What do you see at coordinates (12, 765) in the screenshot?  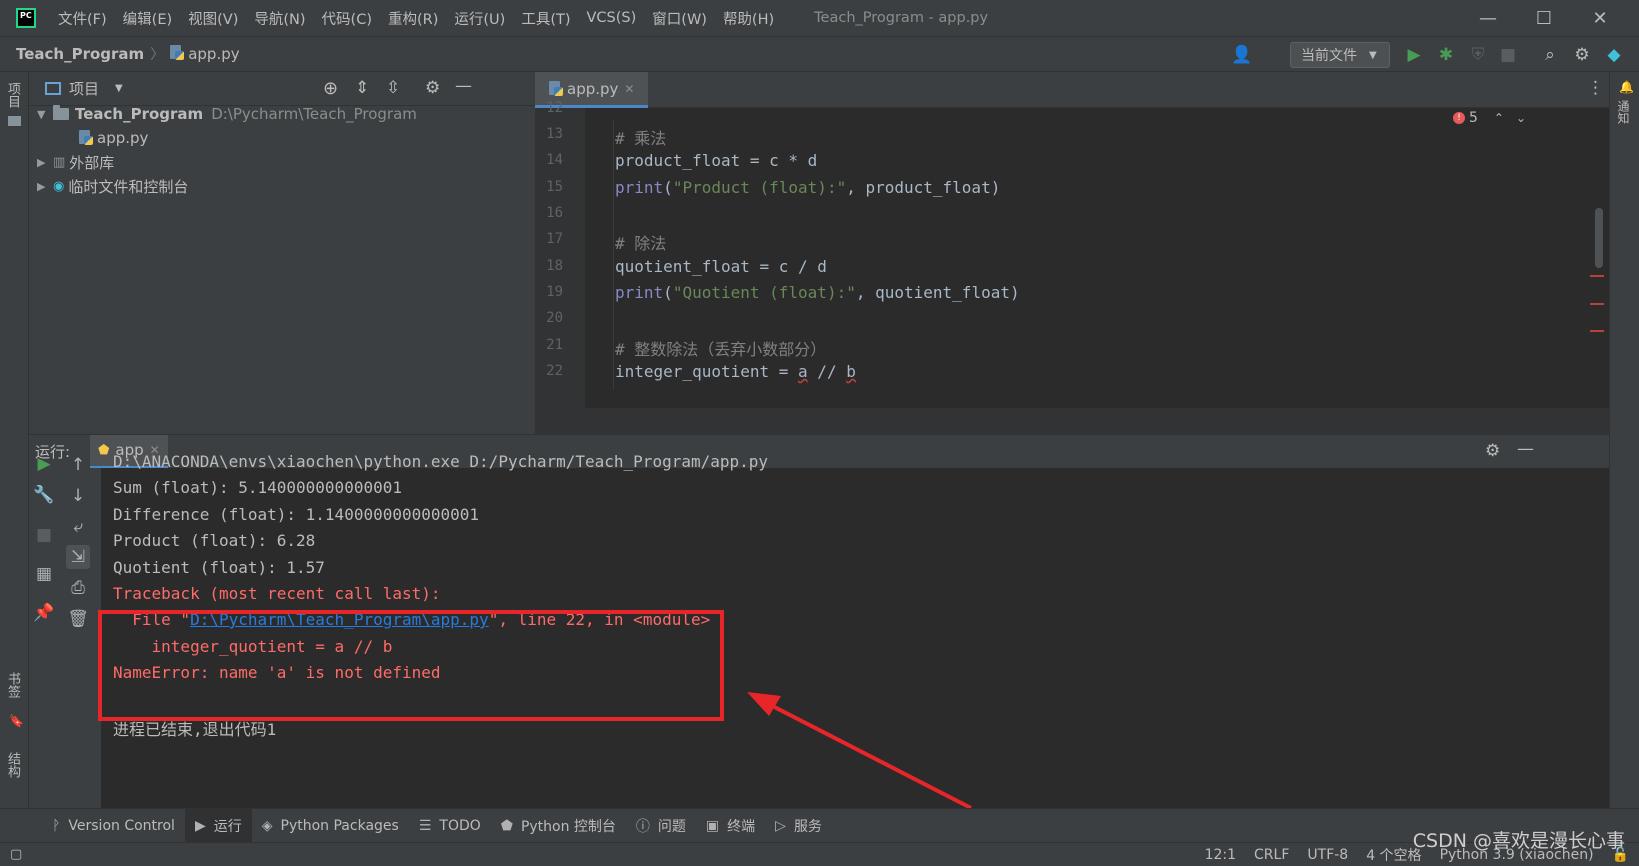 I see `structure-tool-tab: 结构` at bounding box center [12, 765].